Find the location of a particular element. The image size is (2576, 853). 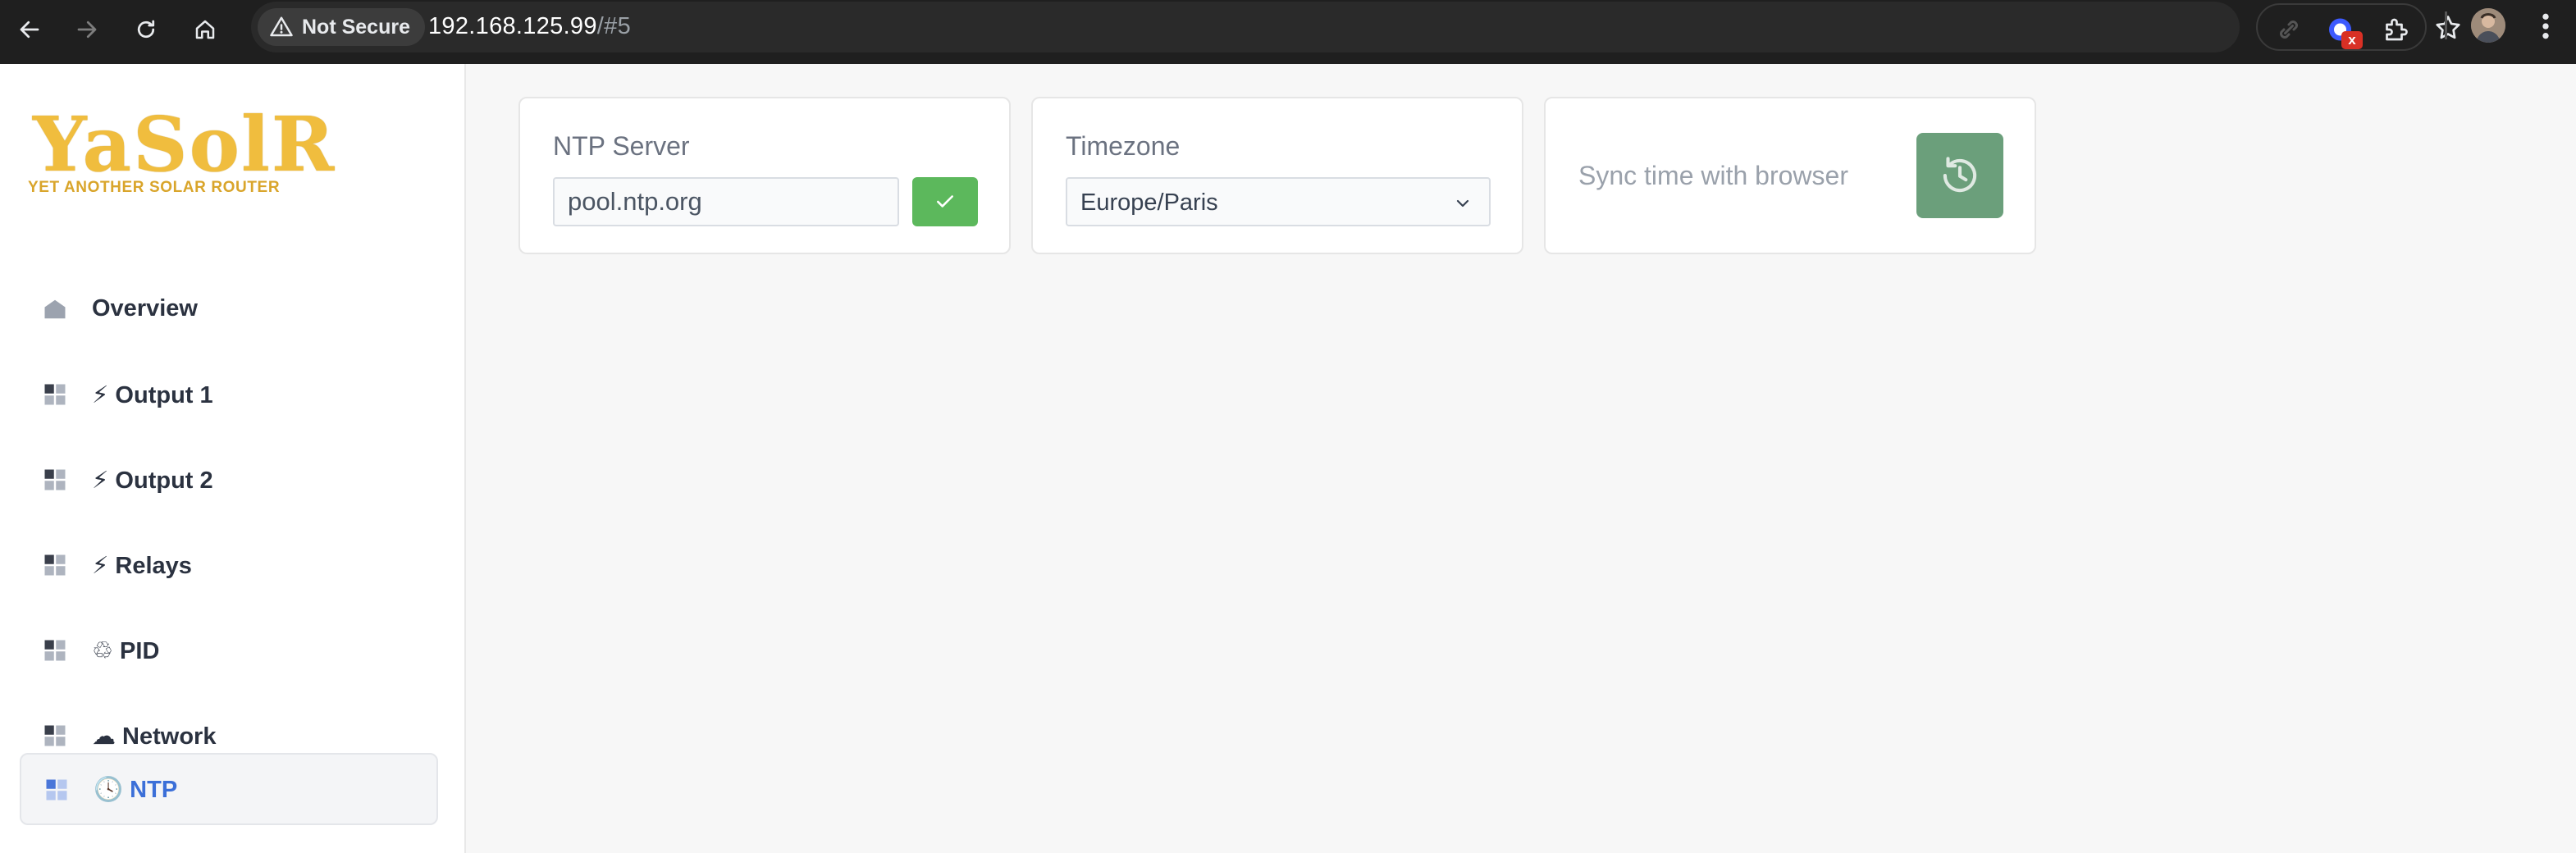

forward-button is located at coordinates (87, 29).